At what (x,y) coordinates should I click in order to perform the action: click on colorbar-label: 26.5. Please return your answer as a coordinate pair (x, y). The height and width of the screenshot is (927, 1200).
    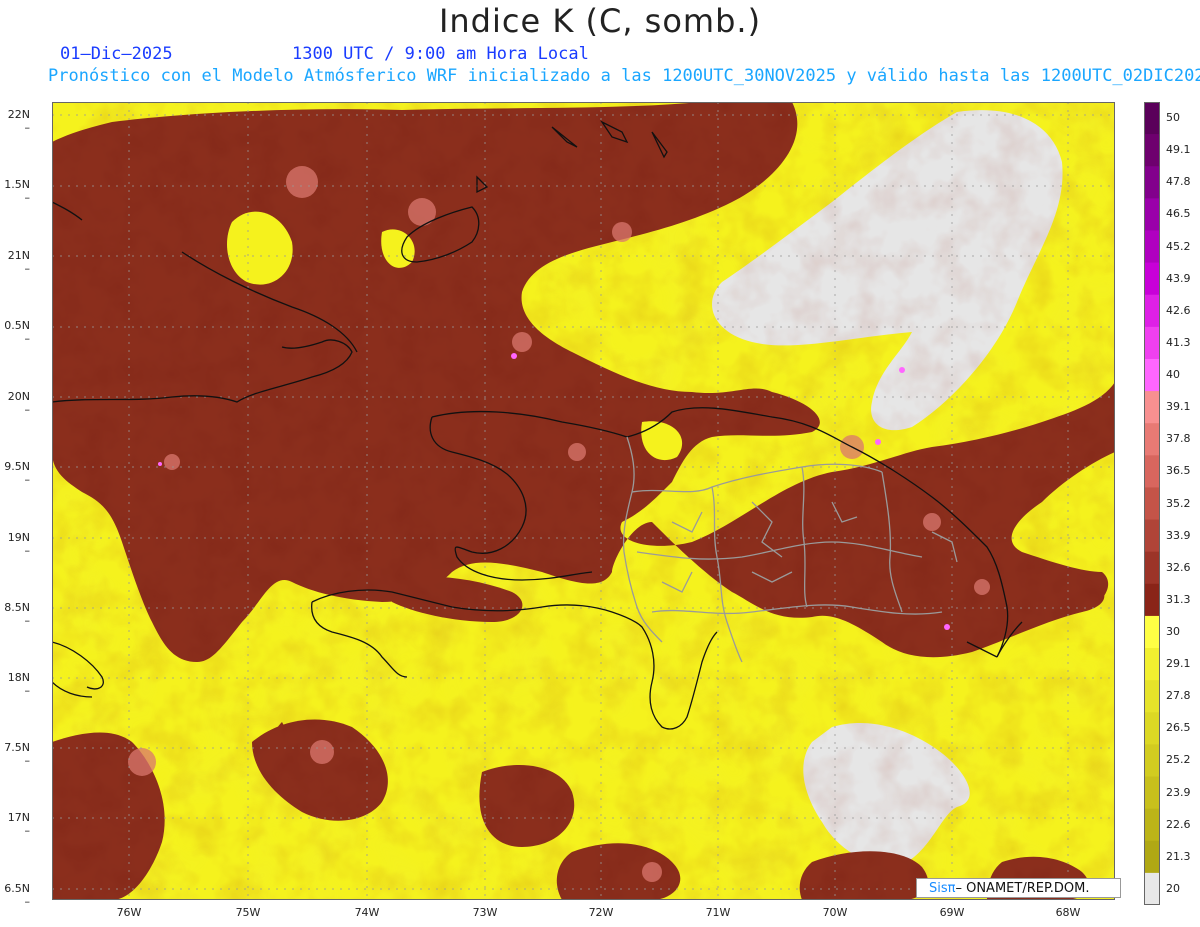
    Looking at the image, I should click on (1178, 728).